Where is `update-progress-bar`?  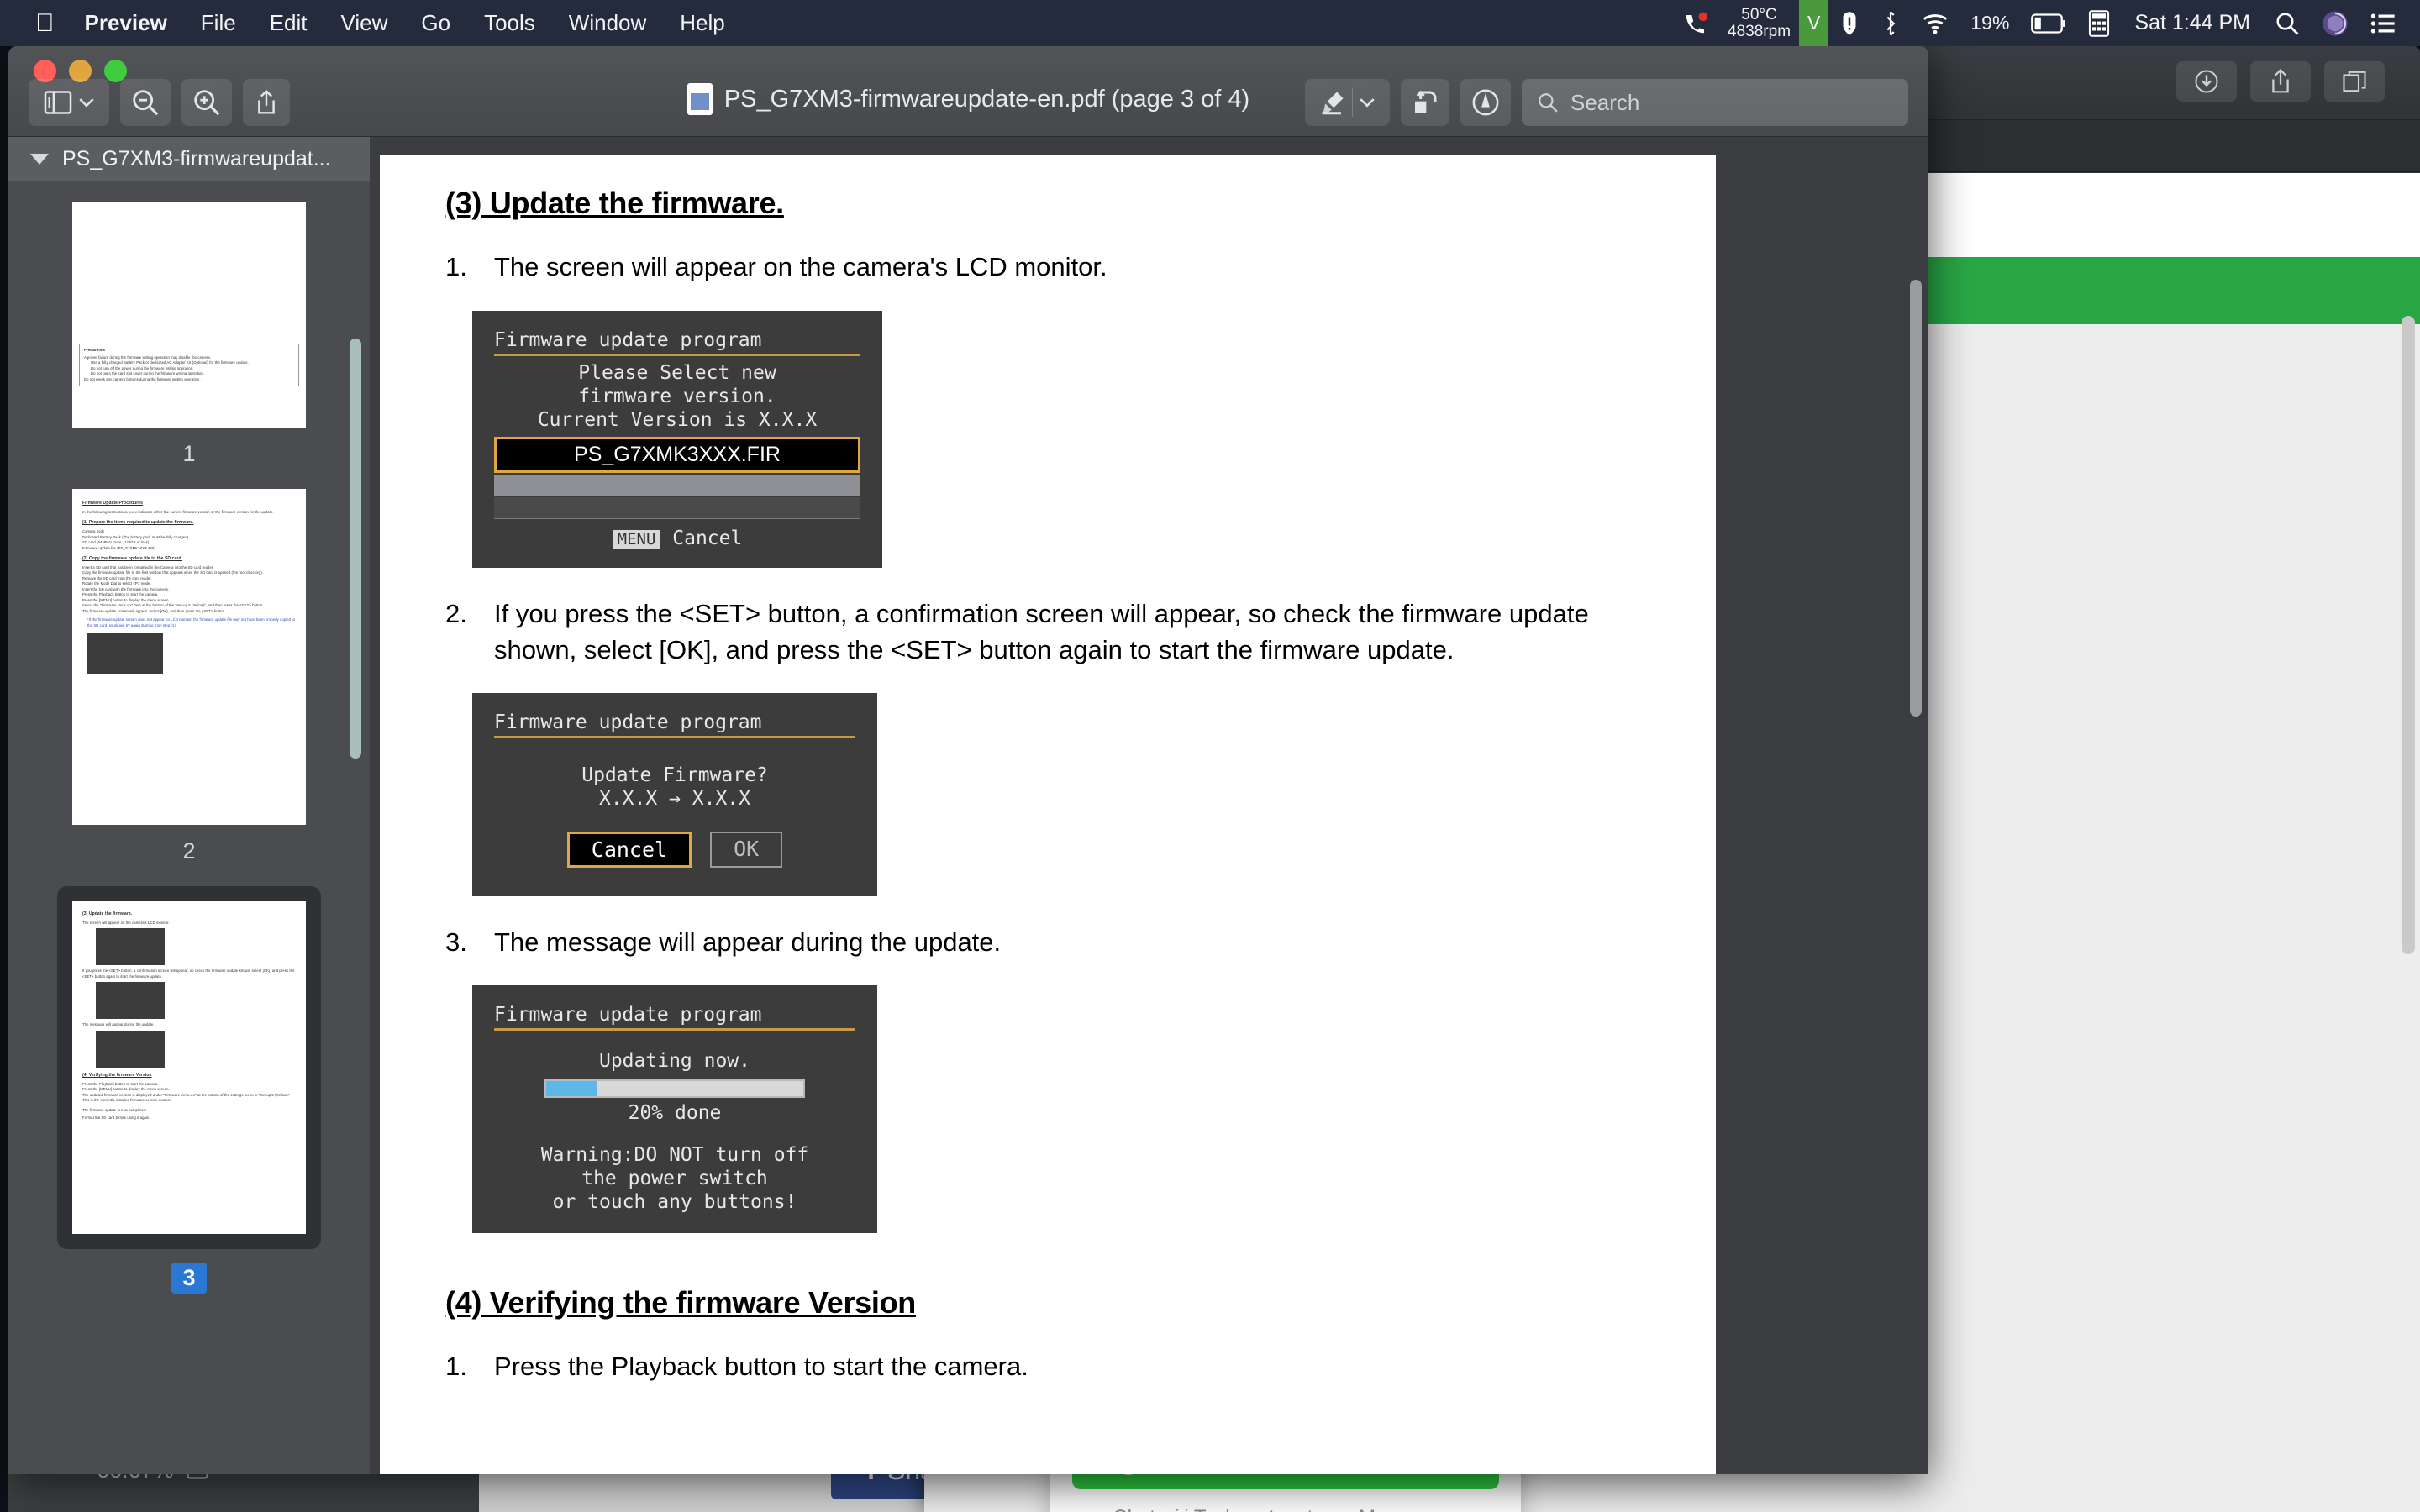 update-progress-bar is located at coordinates (674, 1089).